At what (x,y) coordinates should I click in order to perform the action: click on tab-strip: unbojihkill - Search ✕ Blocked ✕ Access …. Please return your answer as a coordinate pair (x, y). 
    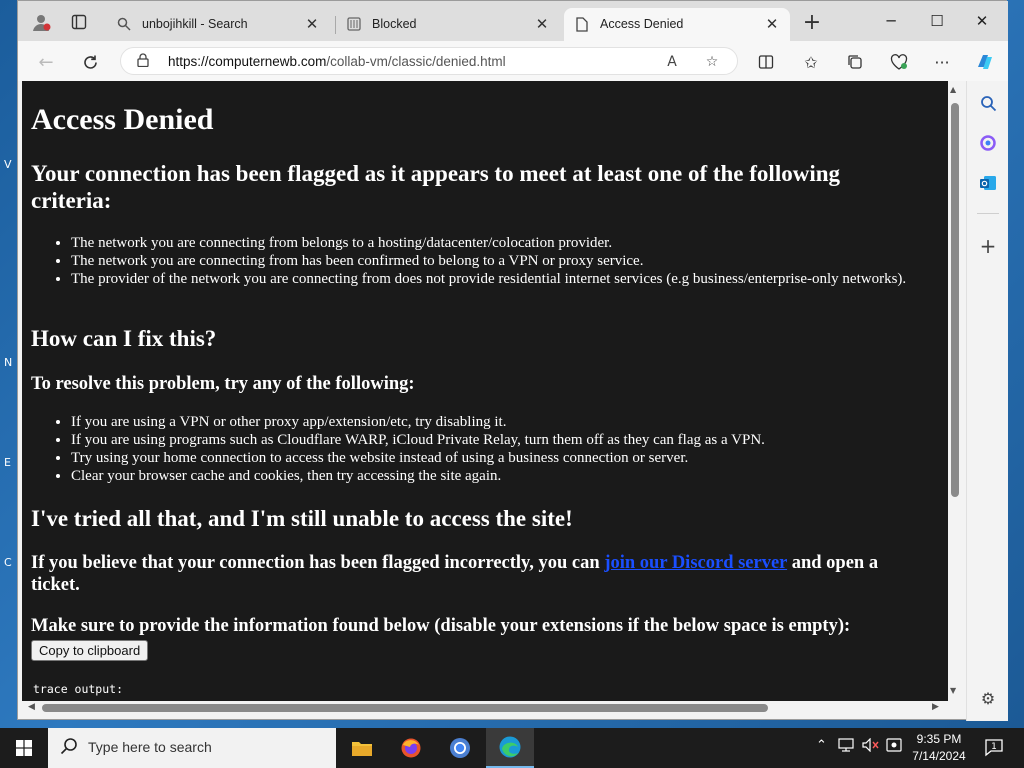
    Looking at the image, I should click on (513, 21).